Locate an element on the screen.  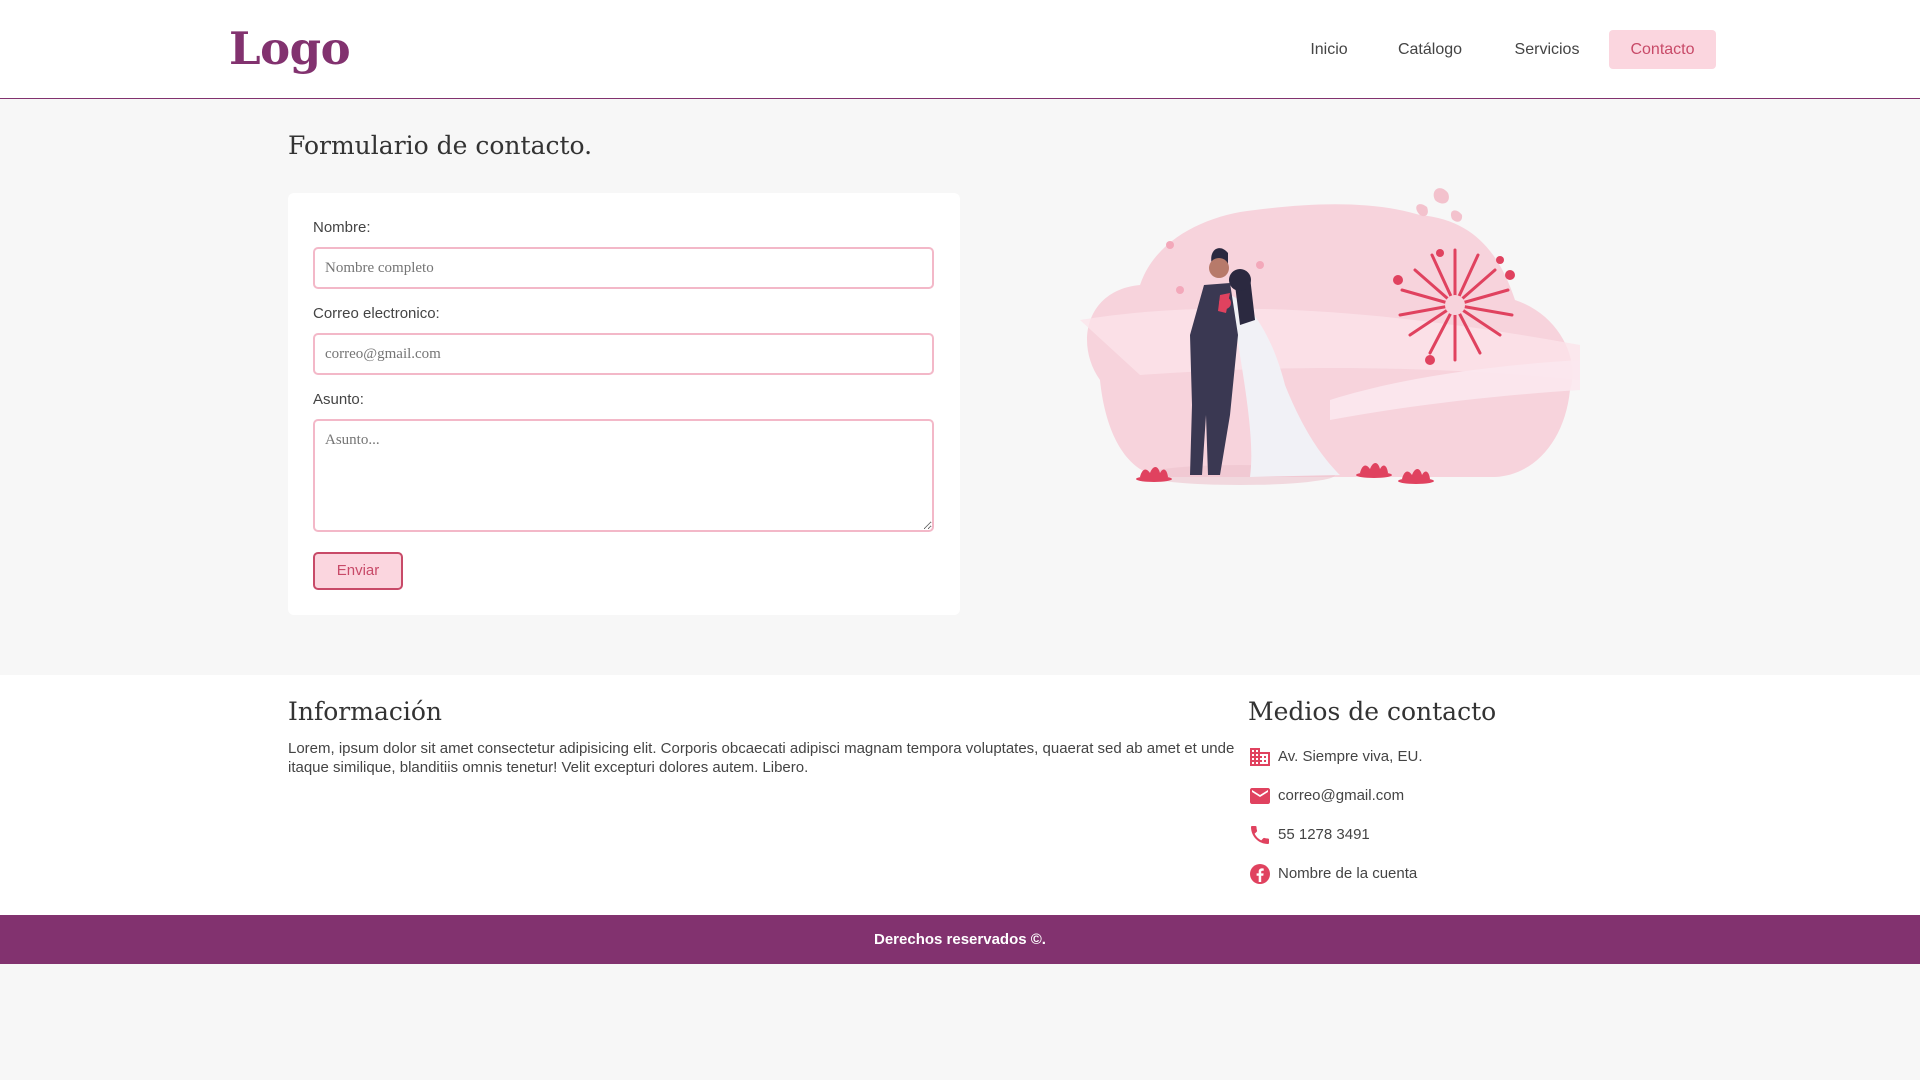
site-header: Logo Inicio Catálogo Servicios Contacto is located at coordinates (960, 49).